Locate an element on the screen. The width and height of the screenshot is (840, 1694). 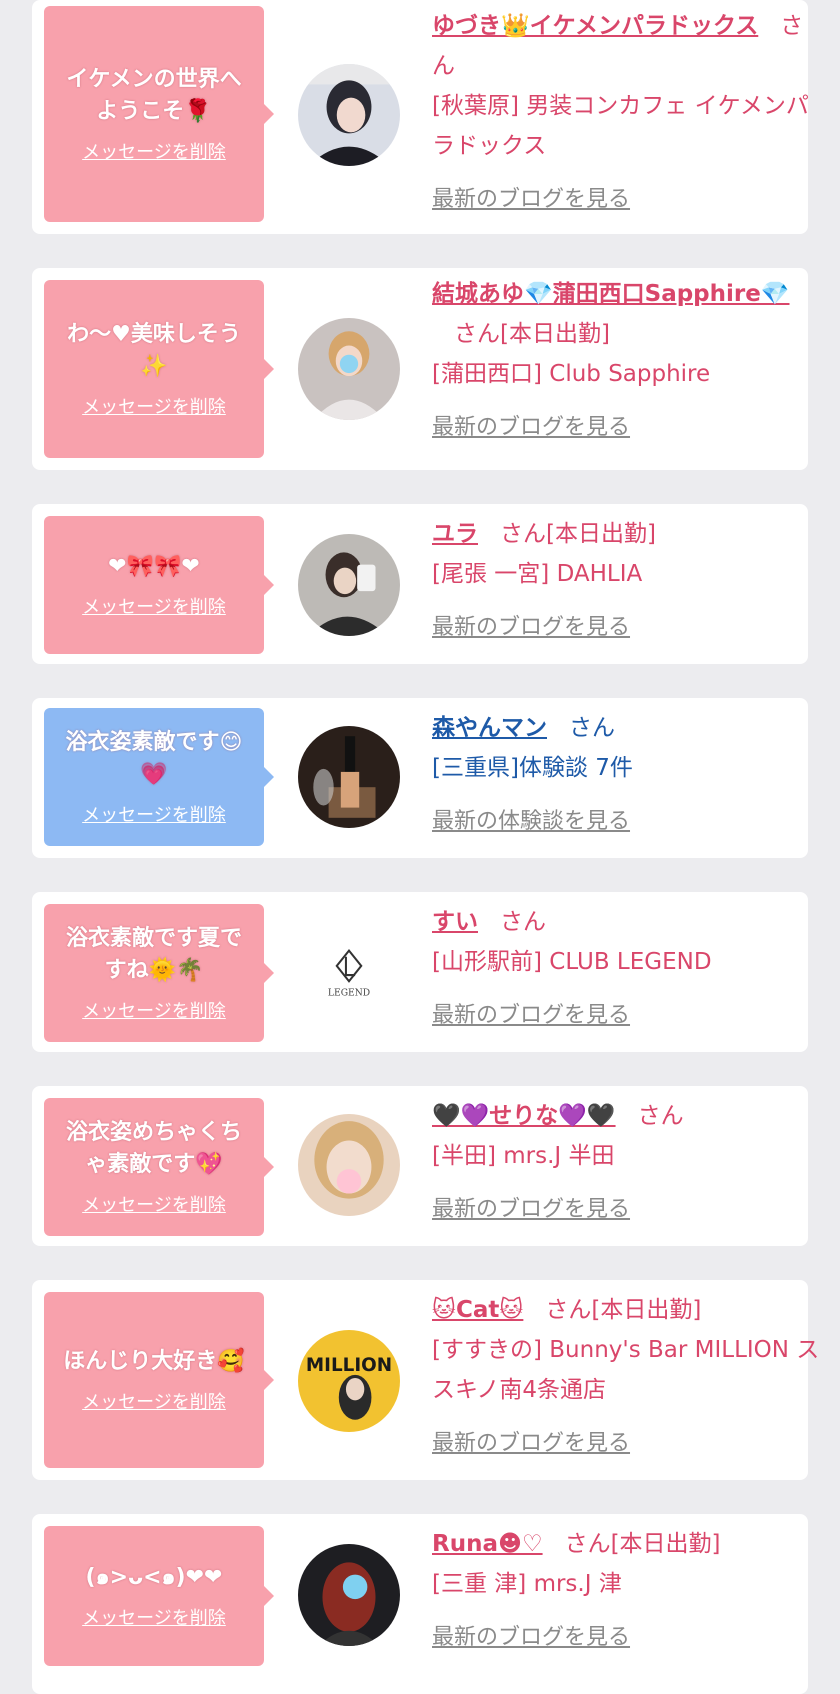
latest-review-link: 最新の体験談を見る is located at coordinates (628, 822).